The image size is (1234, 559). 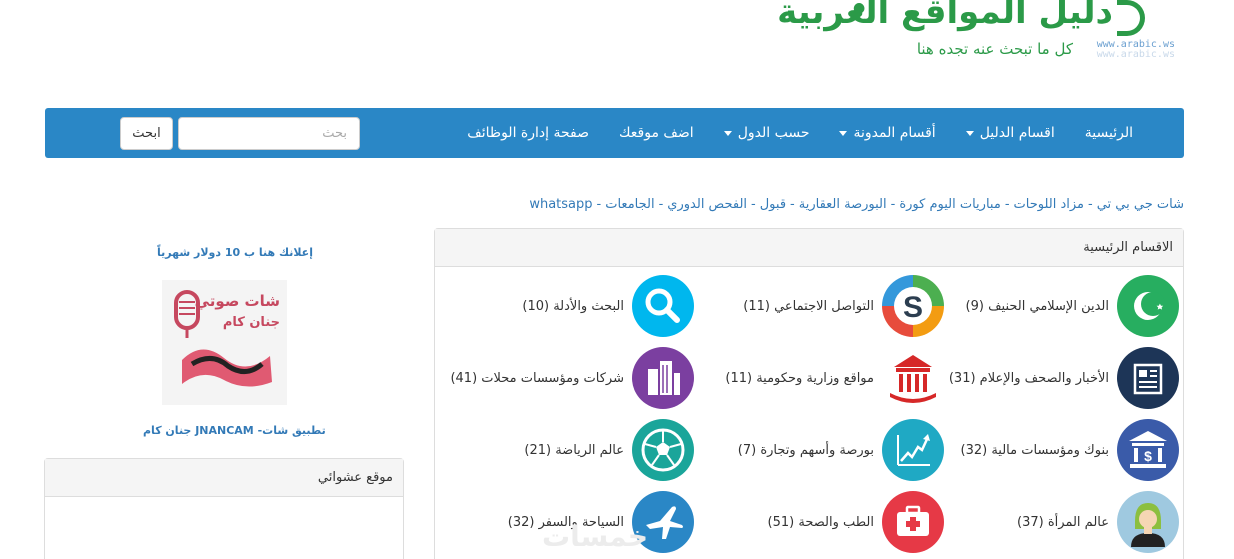 What do you see at coordinates (1037, 306) in the screenshot?
I see `category-label: الدين الإسلامي الحنيف (9)` at bounding box center [1037, 306].